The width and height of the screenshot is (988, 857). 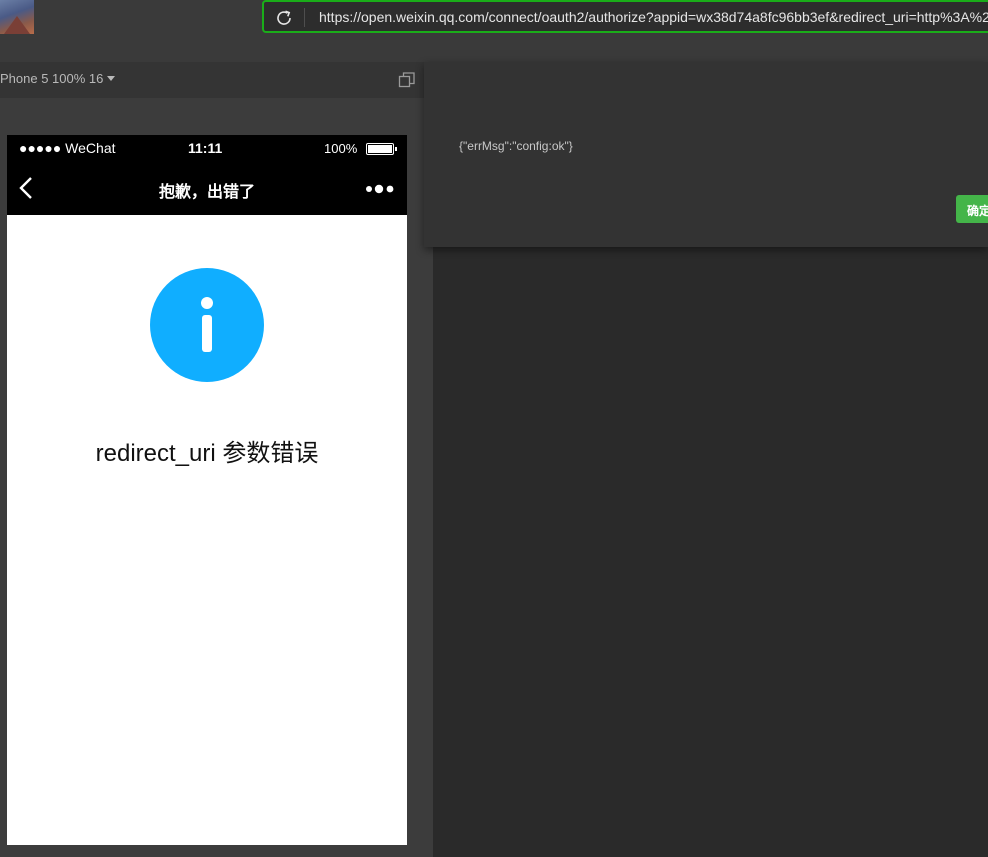 I want to click on battery-icon, so click(x=381, y=149).